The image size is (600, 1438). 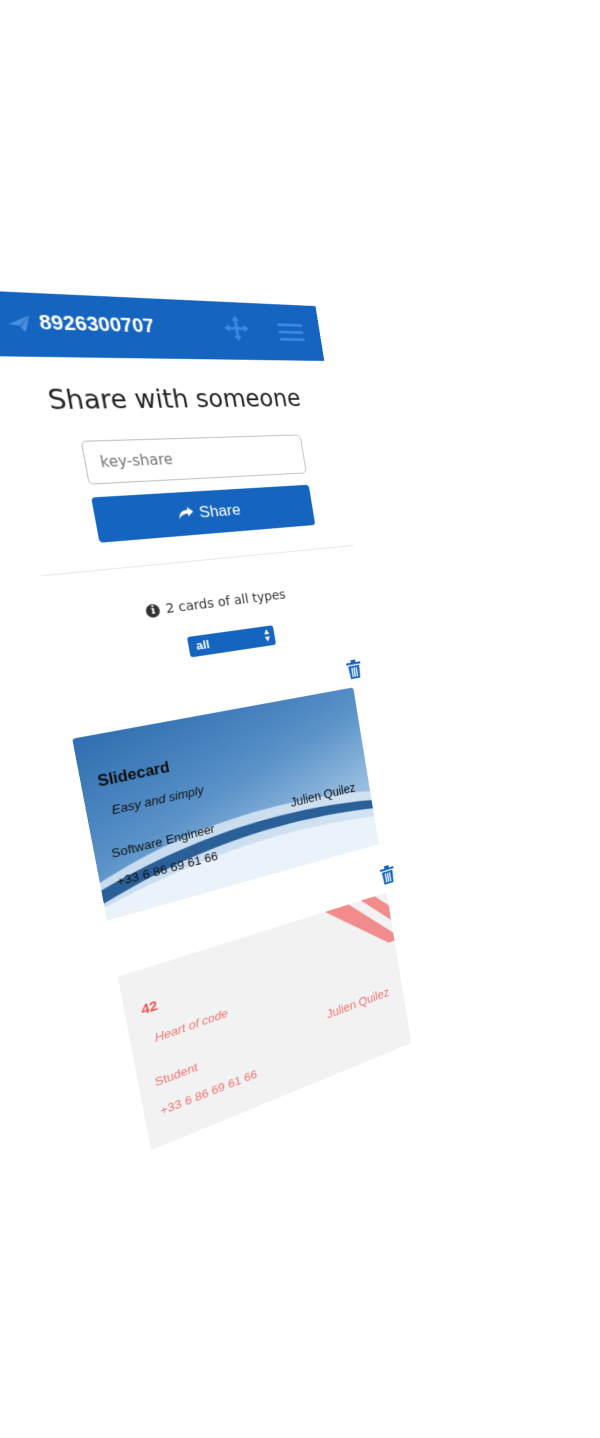 I want to click on cards-count-info: i 2 cards of all types, so click(x=205, y=605).